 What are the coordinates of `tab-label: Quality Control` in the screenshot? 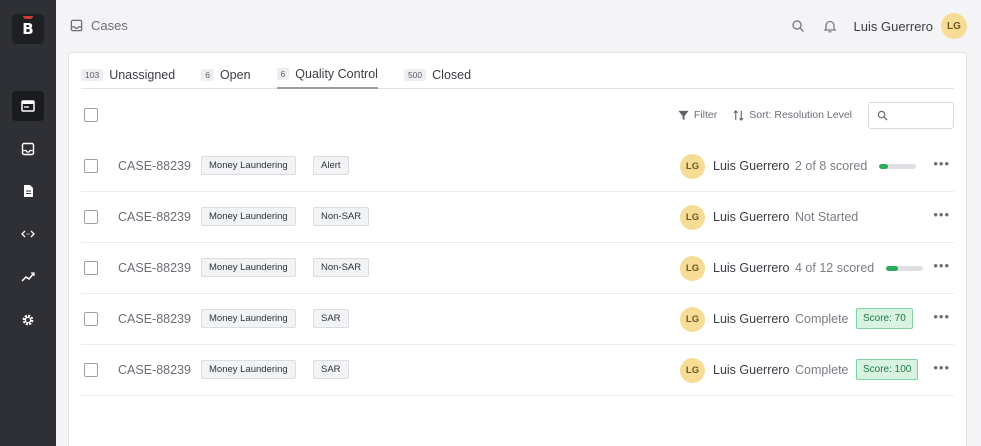 It's located at (336, 74).